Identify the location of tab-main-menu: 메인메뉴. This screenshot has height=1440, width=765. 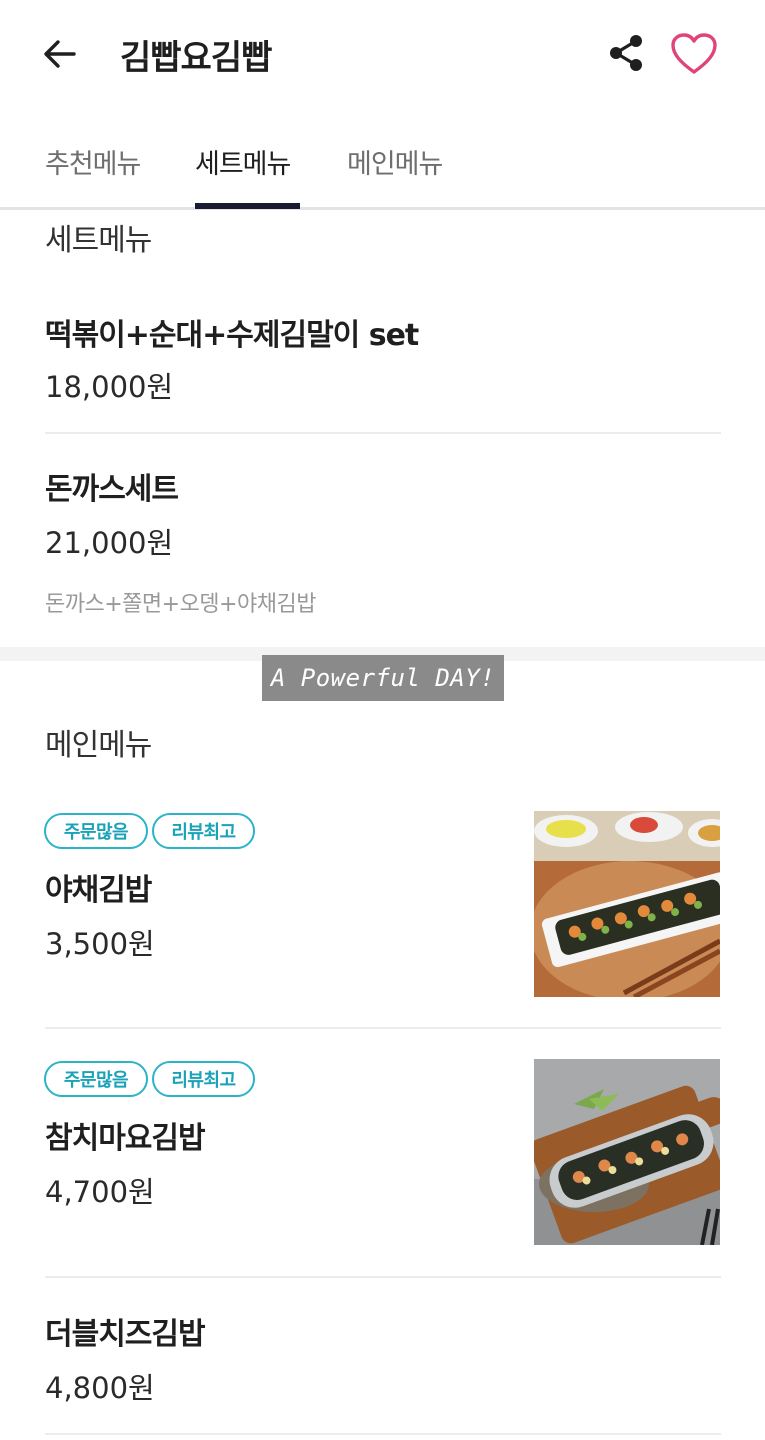
(395, 161).